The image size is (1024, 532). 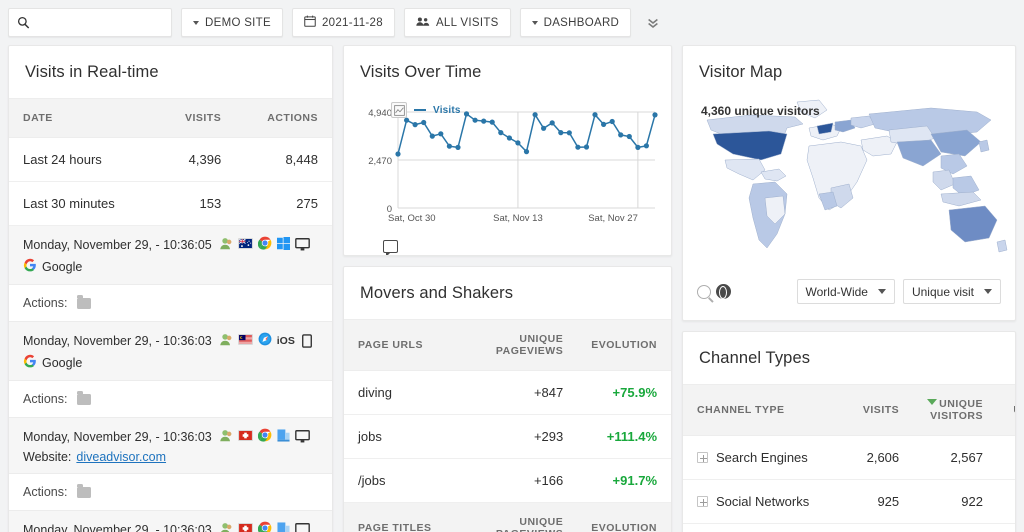 I want to click on cell-unique-visitors: 684, so click(x=955, y=527).